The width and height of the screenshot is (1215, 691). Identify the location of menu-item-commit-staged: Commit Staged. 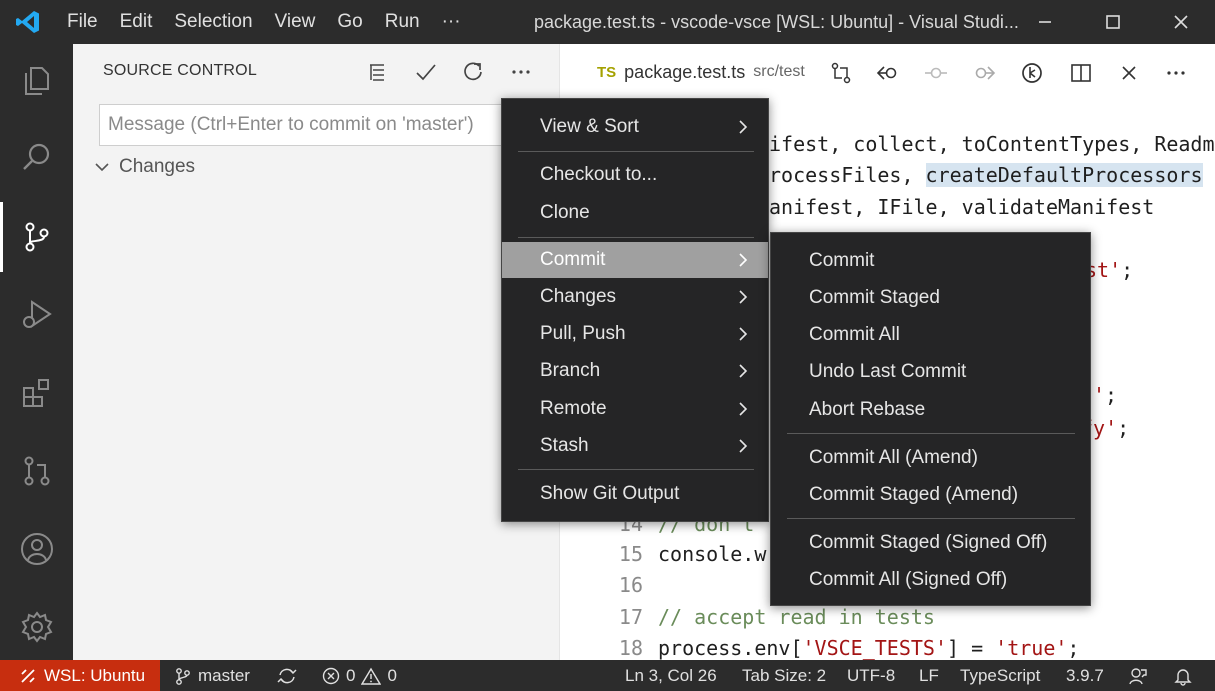
(930, 298).